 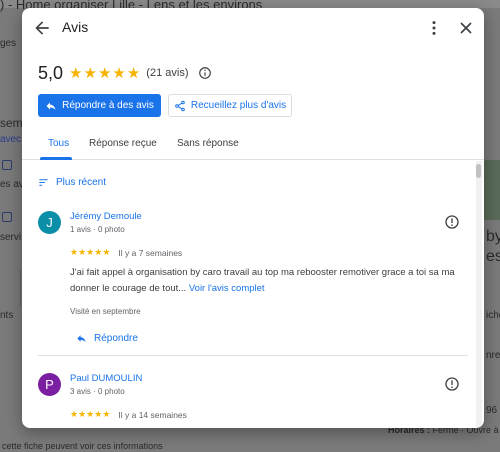 I want to click on sort-icon, so click(x=43, y=182).